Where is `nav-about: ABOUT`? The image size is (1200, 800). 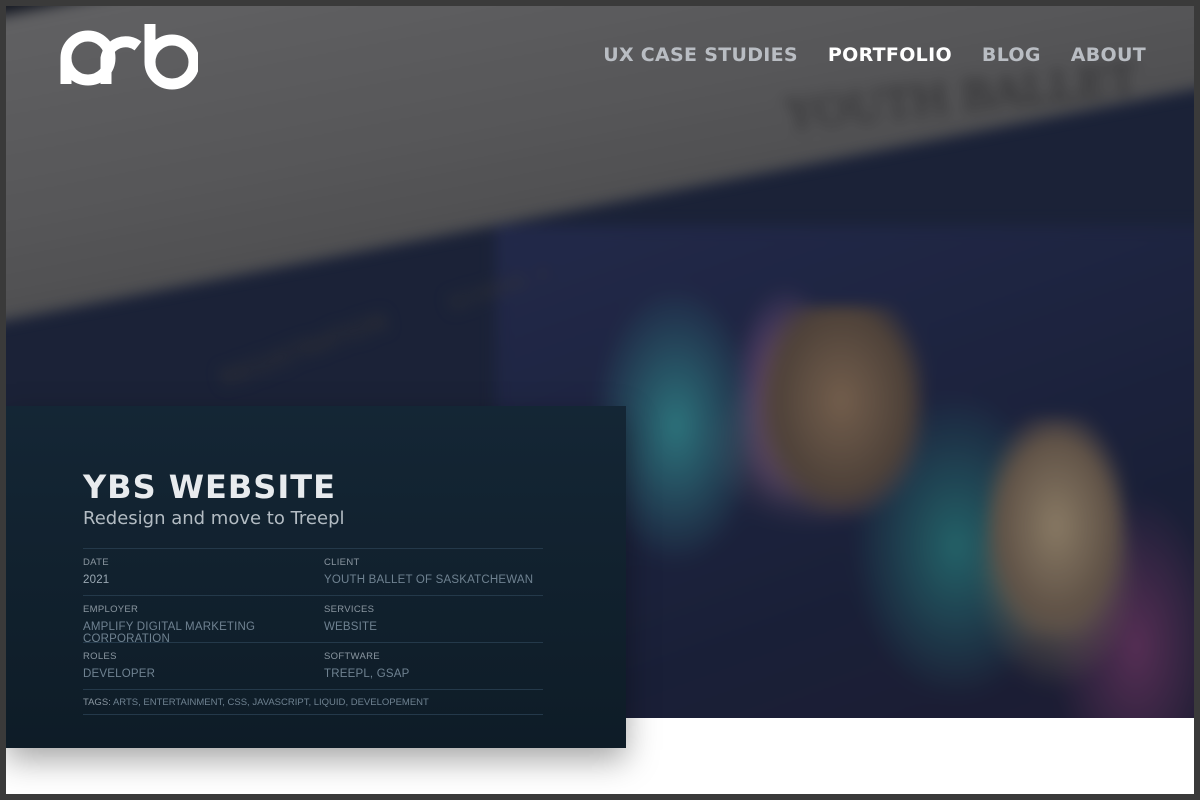 nav-about: ABOUT is located at coordinates (1108, 55).